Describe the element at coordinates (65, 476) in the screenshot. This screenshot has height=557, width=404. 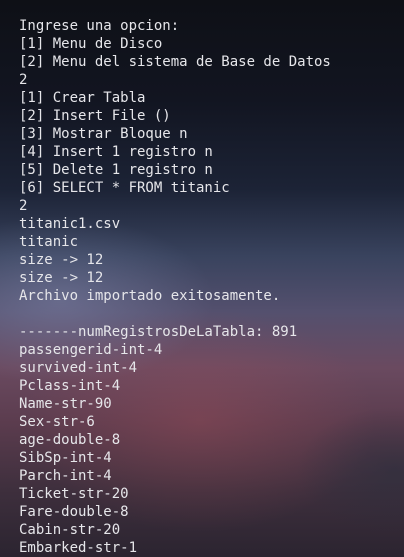
I see `schema-field: Parch-int-4` at that location.